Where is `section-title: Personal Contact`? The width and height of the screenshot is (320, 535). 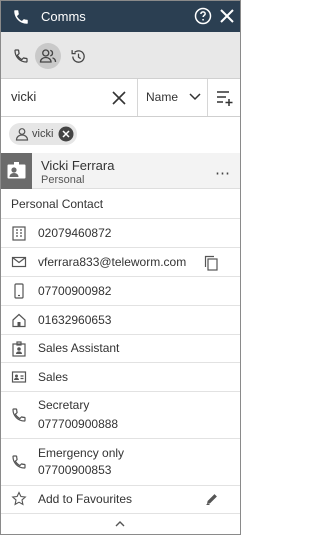
section-title: Personal Contact is located at coordinates (57, 204).